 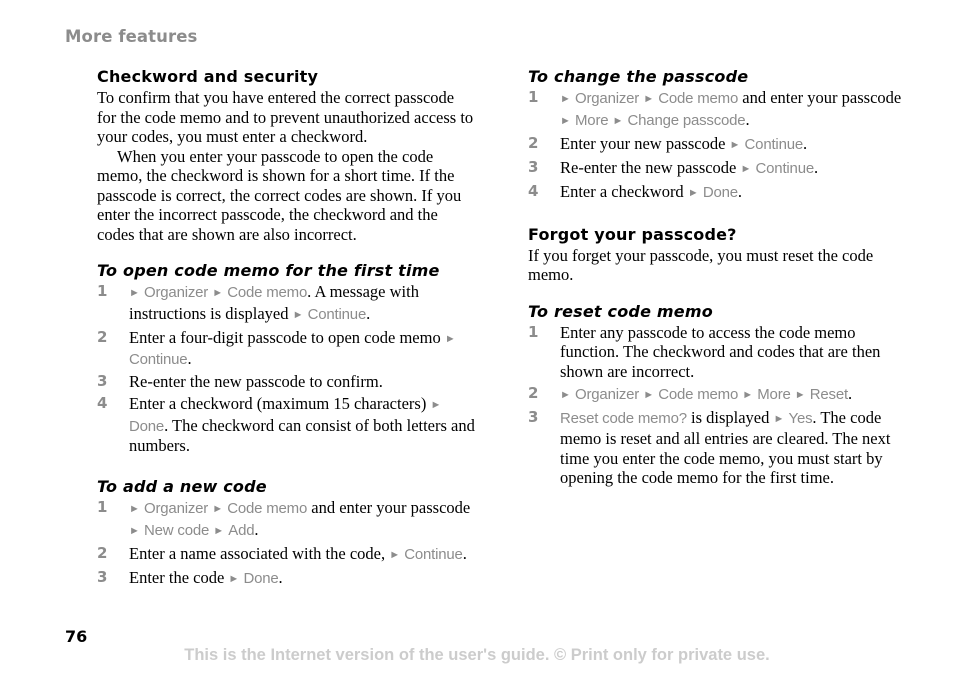 What do you see at coordinates (623, 418) in the screenshot?
I see `prompt-reset-code-memo: Reset code memo?` at bounding box center [623, 418].